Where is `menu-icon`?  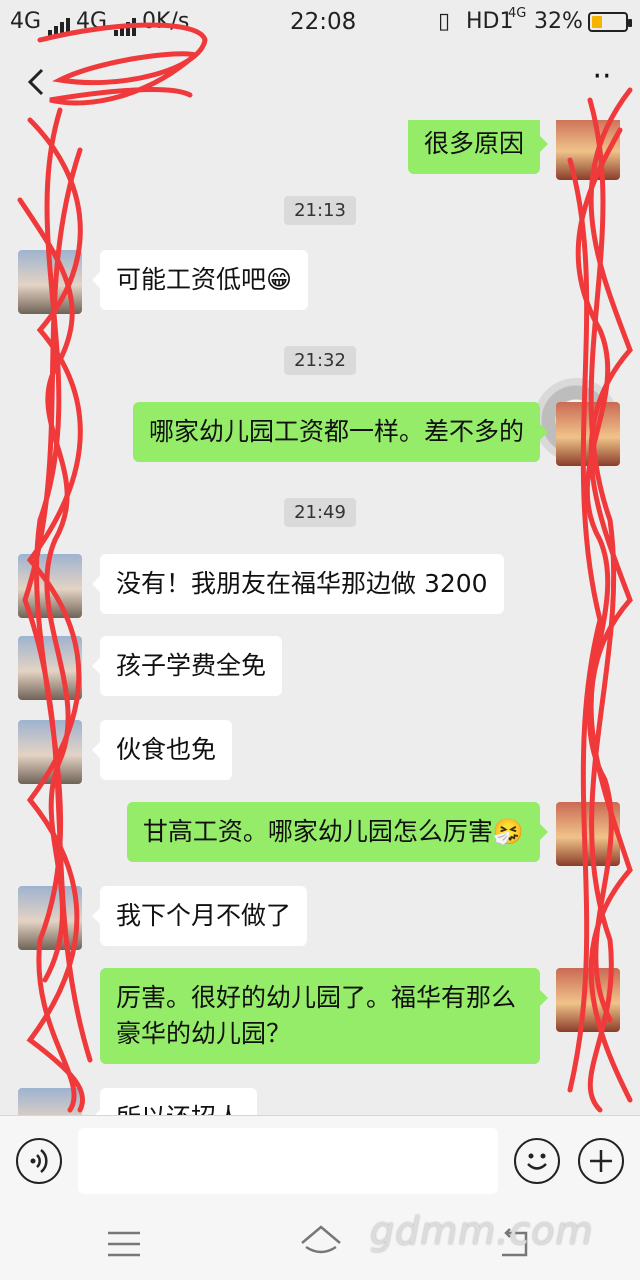 menu-icon is located at coordinates (124, 1244).